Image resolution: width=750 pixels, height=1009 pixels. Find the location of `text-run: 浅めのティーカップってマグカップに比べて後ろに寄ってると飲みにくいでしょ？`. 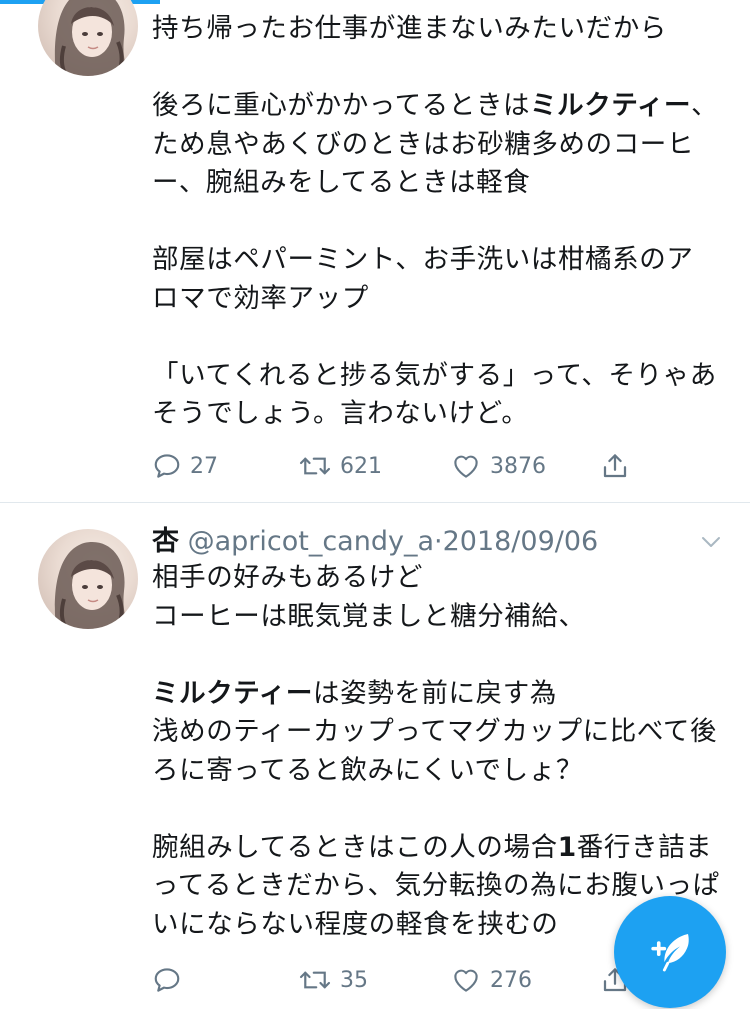

text-run: 浅めのティーカップってマグカップに比べて後ろに寄ってると飲みにくいでしょ？ is located at coordinates (435, 751).